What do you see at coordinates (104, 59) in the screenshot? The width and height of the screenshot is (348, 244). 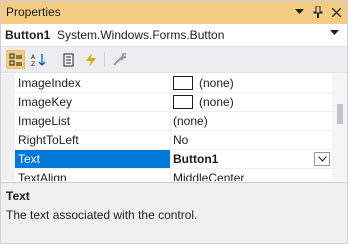 I see `toolbar-separator` at bounding box center [104, 59].